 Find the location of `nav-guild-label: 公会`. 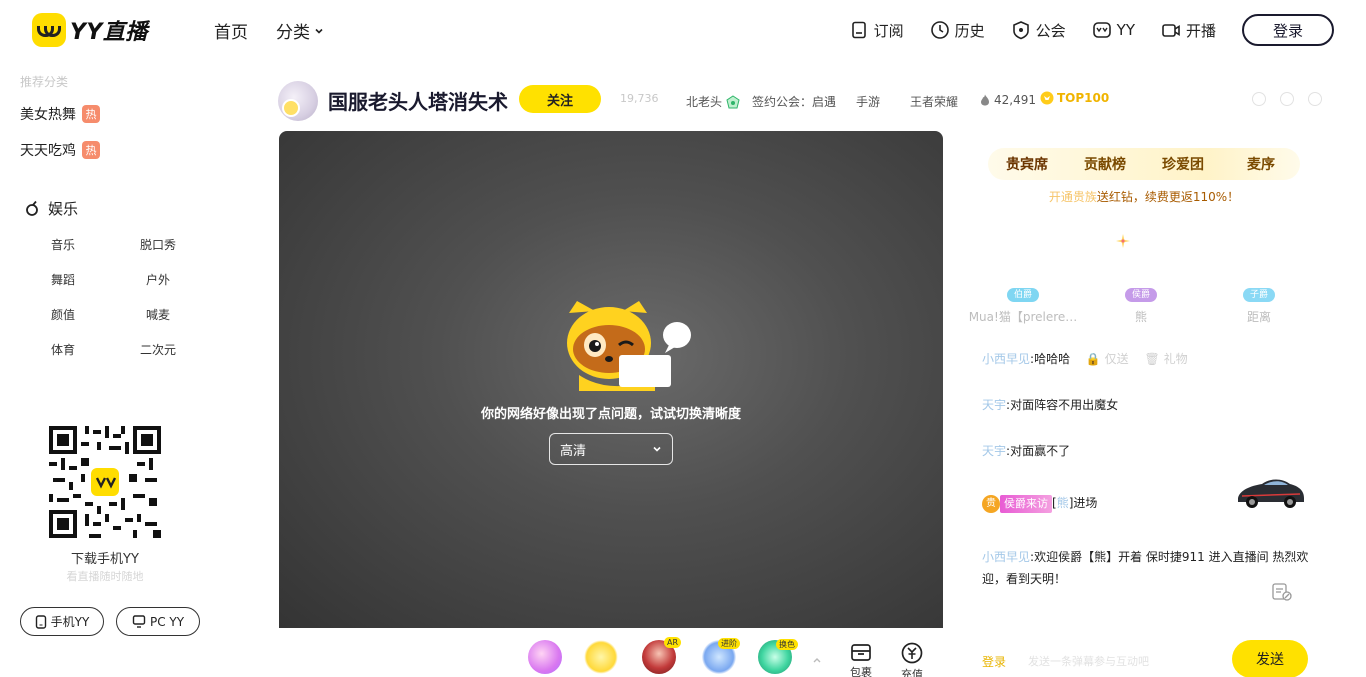

nav-guild-label: 公会 is located at coordinates (1050, 30).